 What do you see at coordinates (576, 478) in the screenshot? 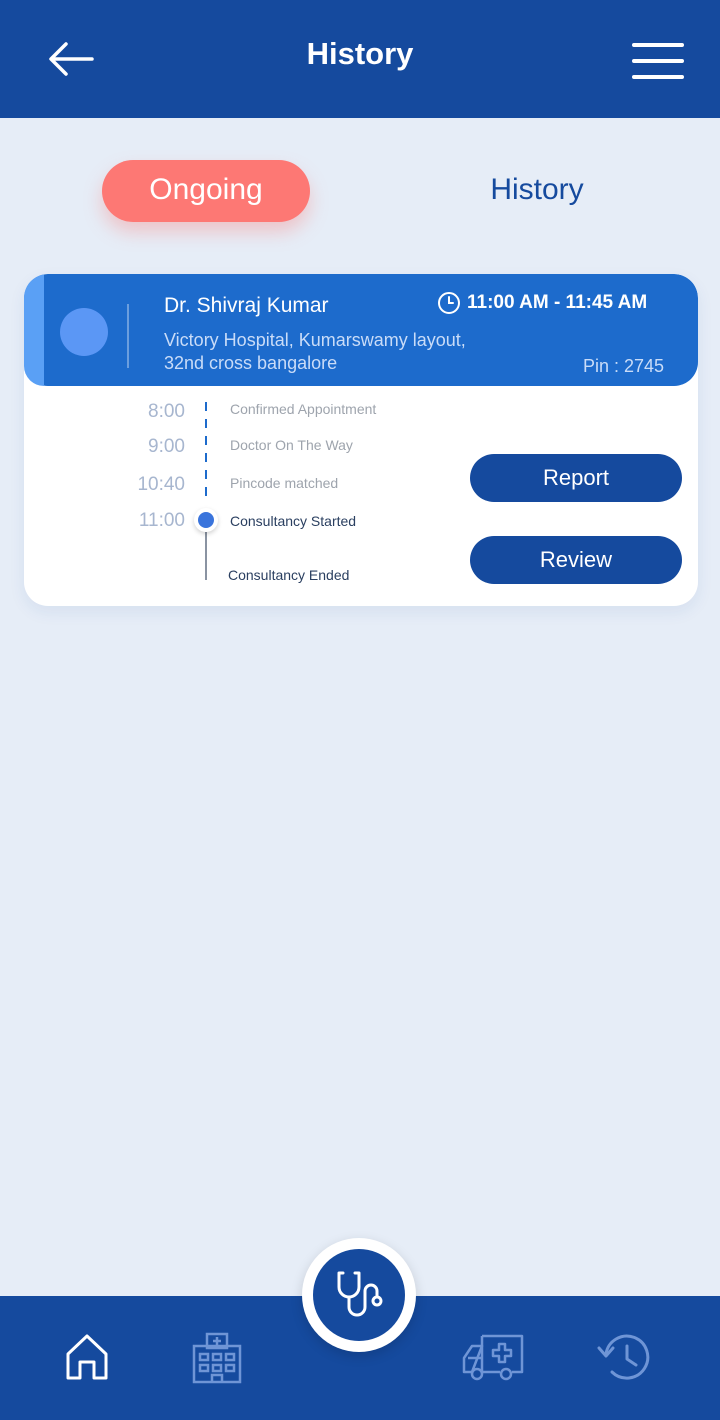
I see `report-button: Report` at bounding box center [576, 478].